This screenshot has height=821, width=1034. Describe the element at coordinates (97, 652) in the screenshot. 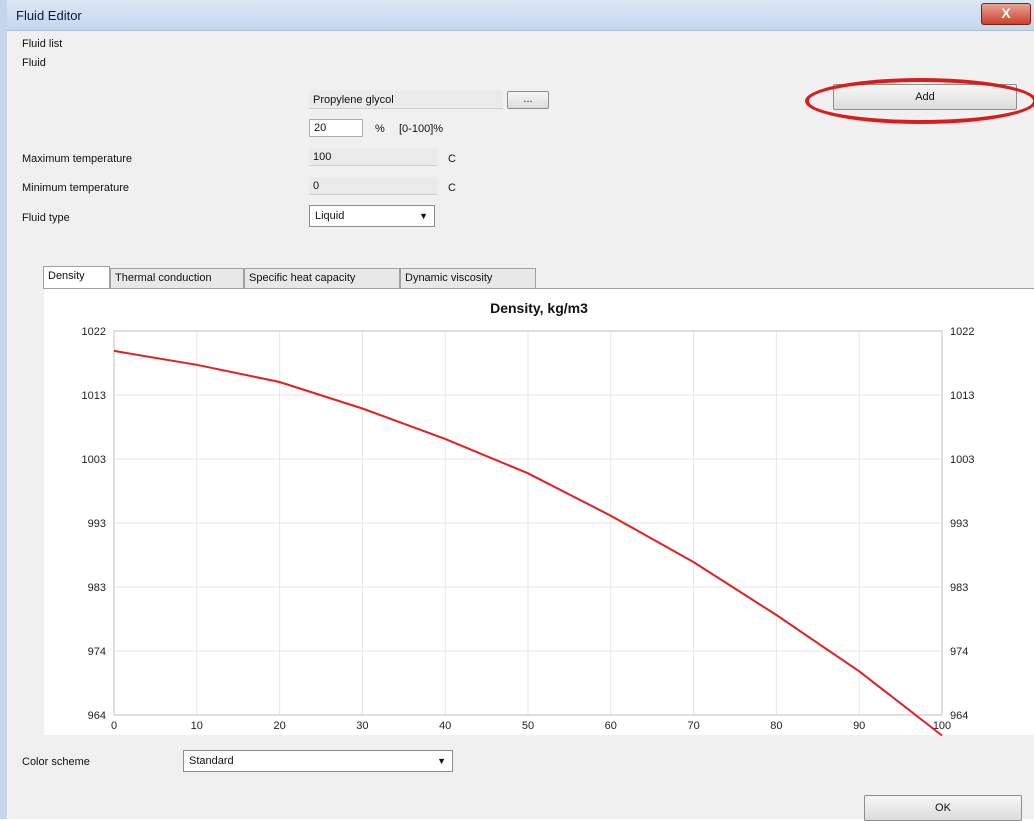

I see `y-tick-label-left: 974` at that location.